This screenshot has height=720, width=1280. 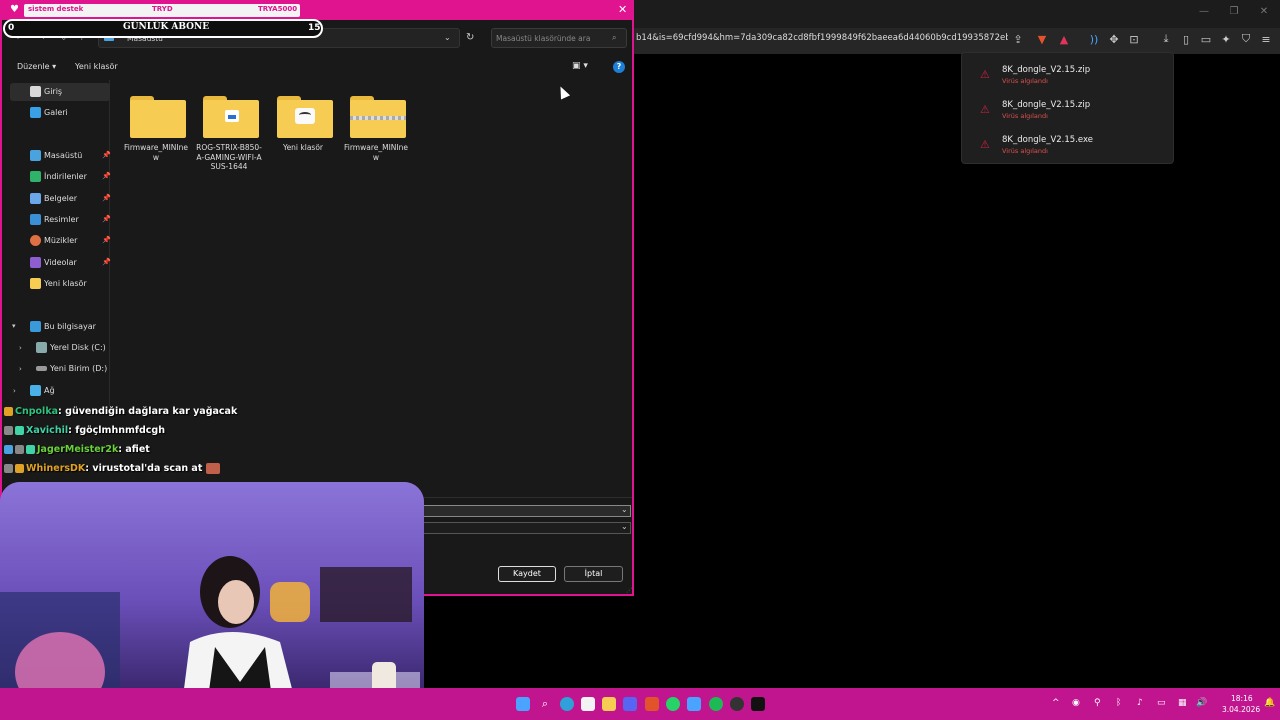 What do you see at coordinates (737, 704) in the screenshot?
I see `obs-icon` at bounding box center [737, 704].